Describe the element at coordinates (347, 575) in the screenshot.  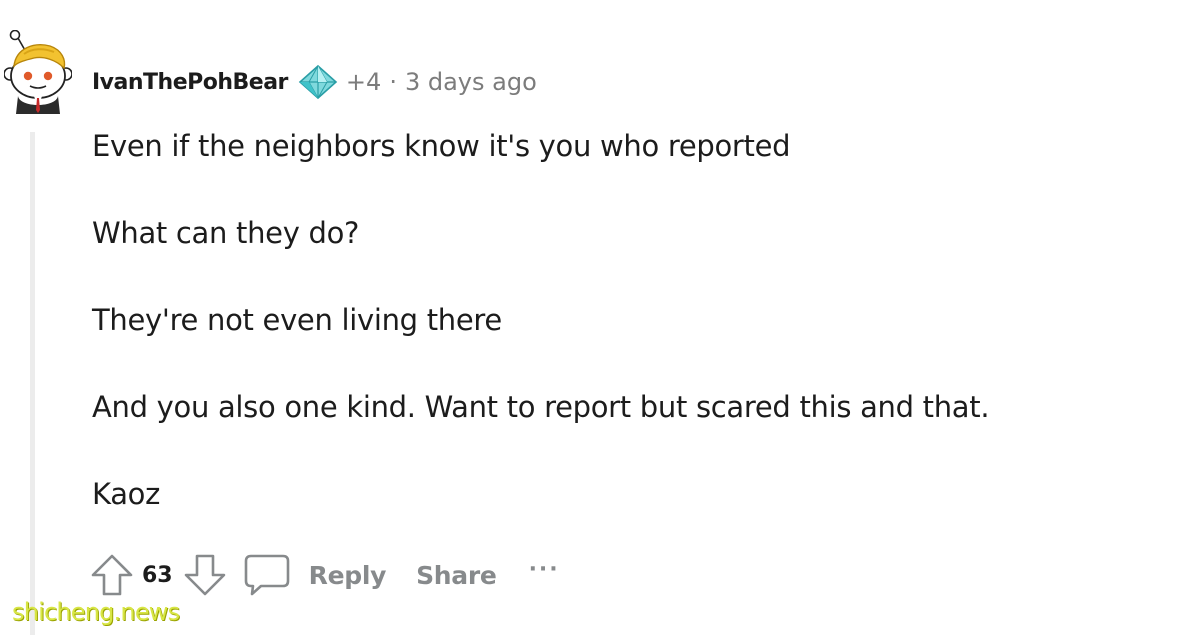
I see `reply-label: Reply` at that location.